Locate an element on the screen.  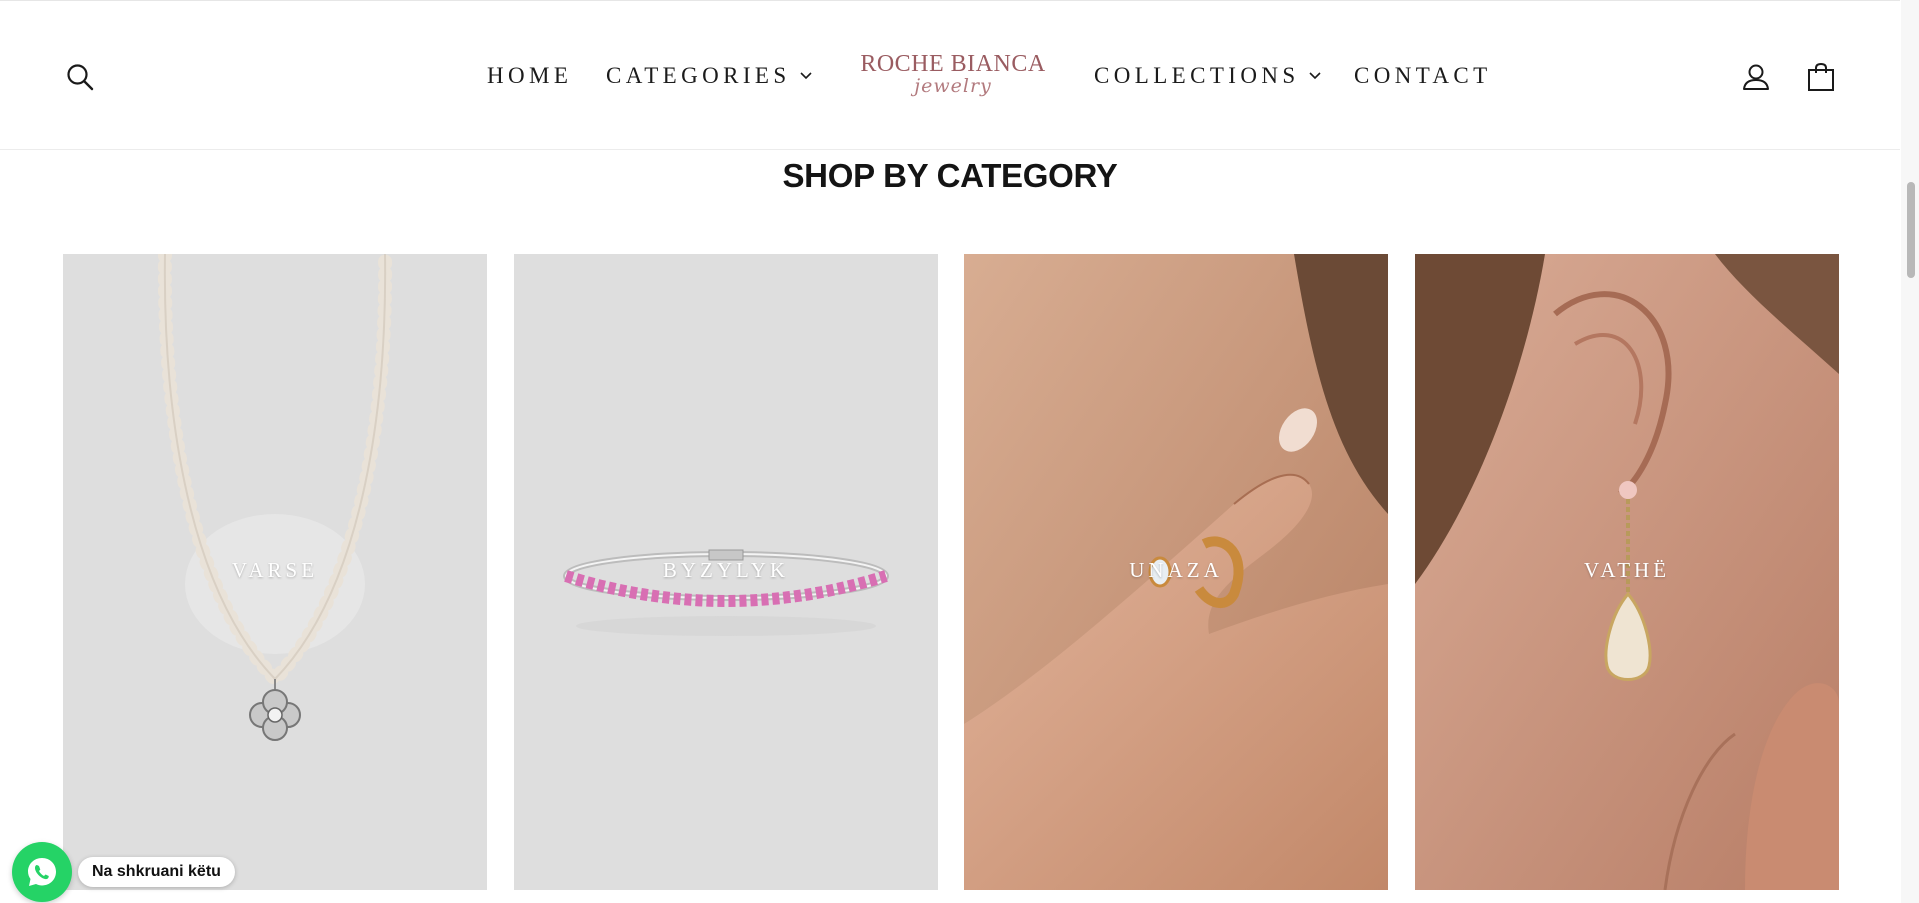
nav-collections-dropdown: COLLECTIONS is located at coordinates (1208, 76).